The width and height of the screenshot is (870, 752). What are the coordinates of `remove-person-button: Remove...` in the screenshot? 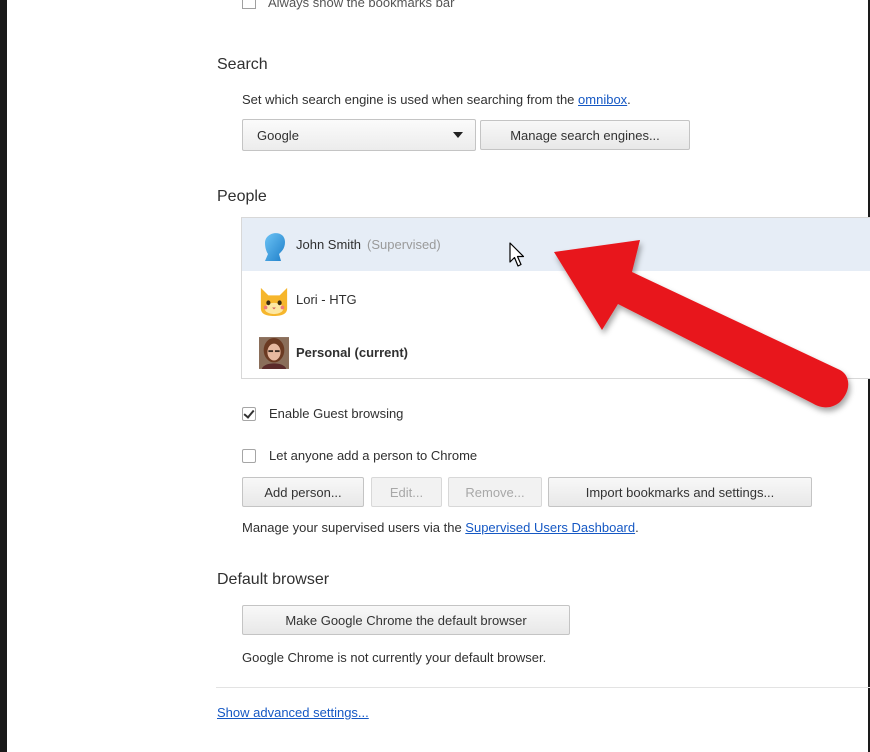 It's located at (495, 492).